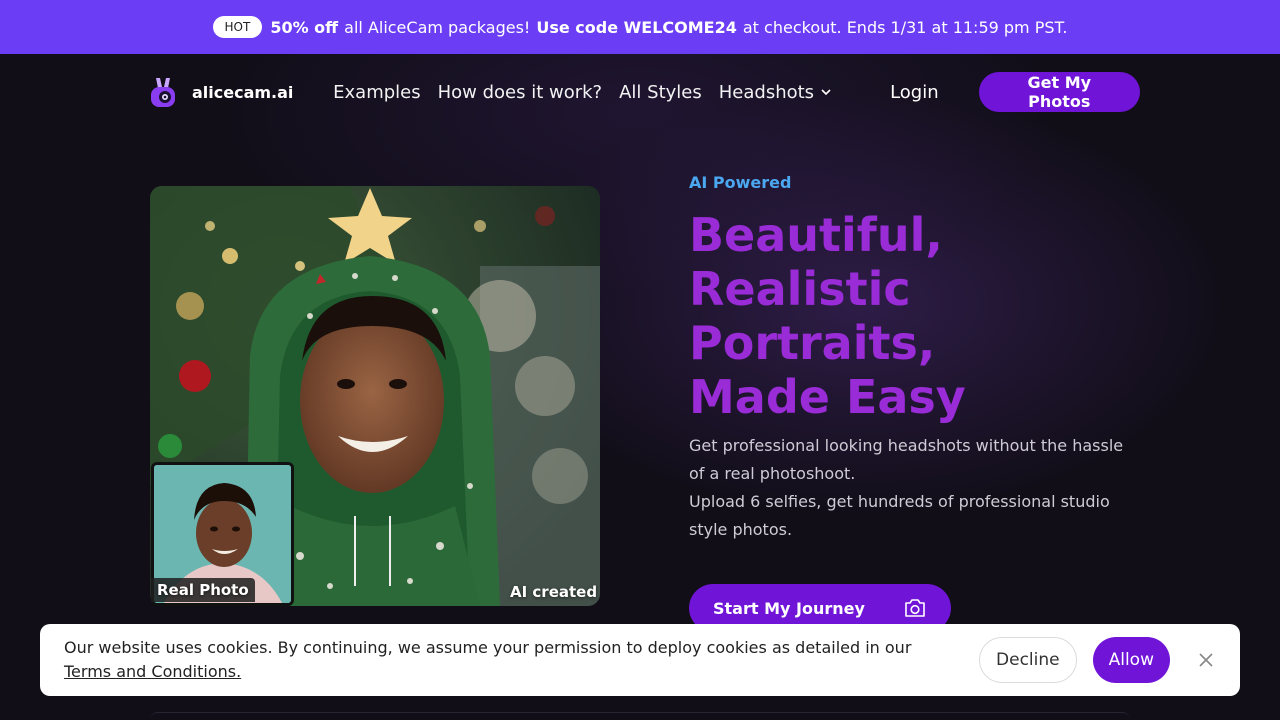  What do you see at coordinates (826, 92) in the screenshot?
I see `chevron-down-icon` at bounding box center [826, 92].